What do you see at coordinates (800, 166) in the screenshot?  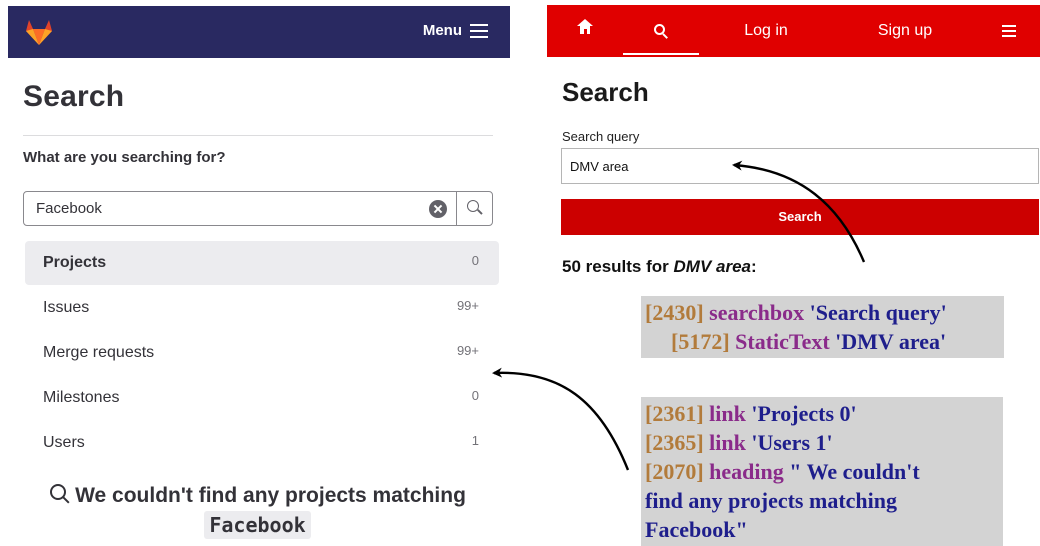 I see `query-input: DMV area` at bounding box center [800, 166].